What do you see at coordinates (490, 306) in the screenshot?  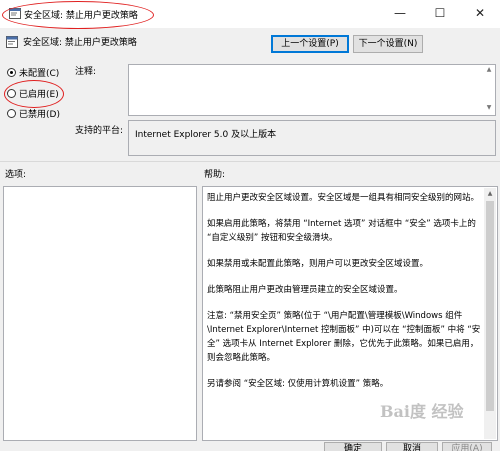 I see `scroll-thumb` at bounding box center [490, 306].